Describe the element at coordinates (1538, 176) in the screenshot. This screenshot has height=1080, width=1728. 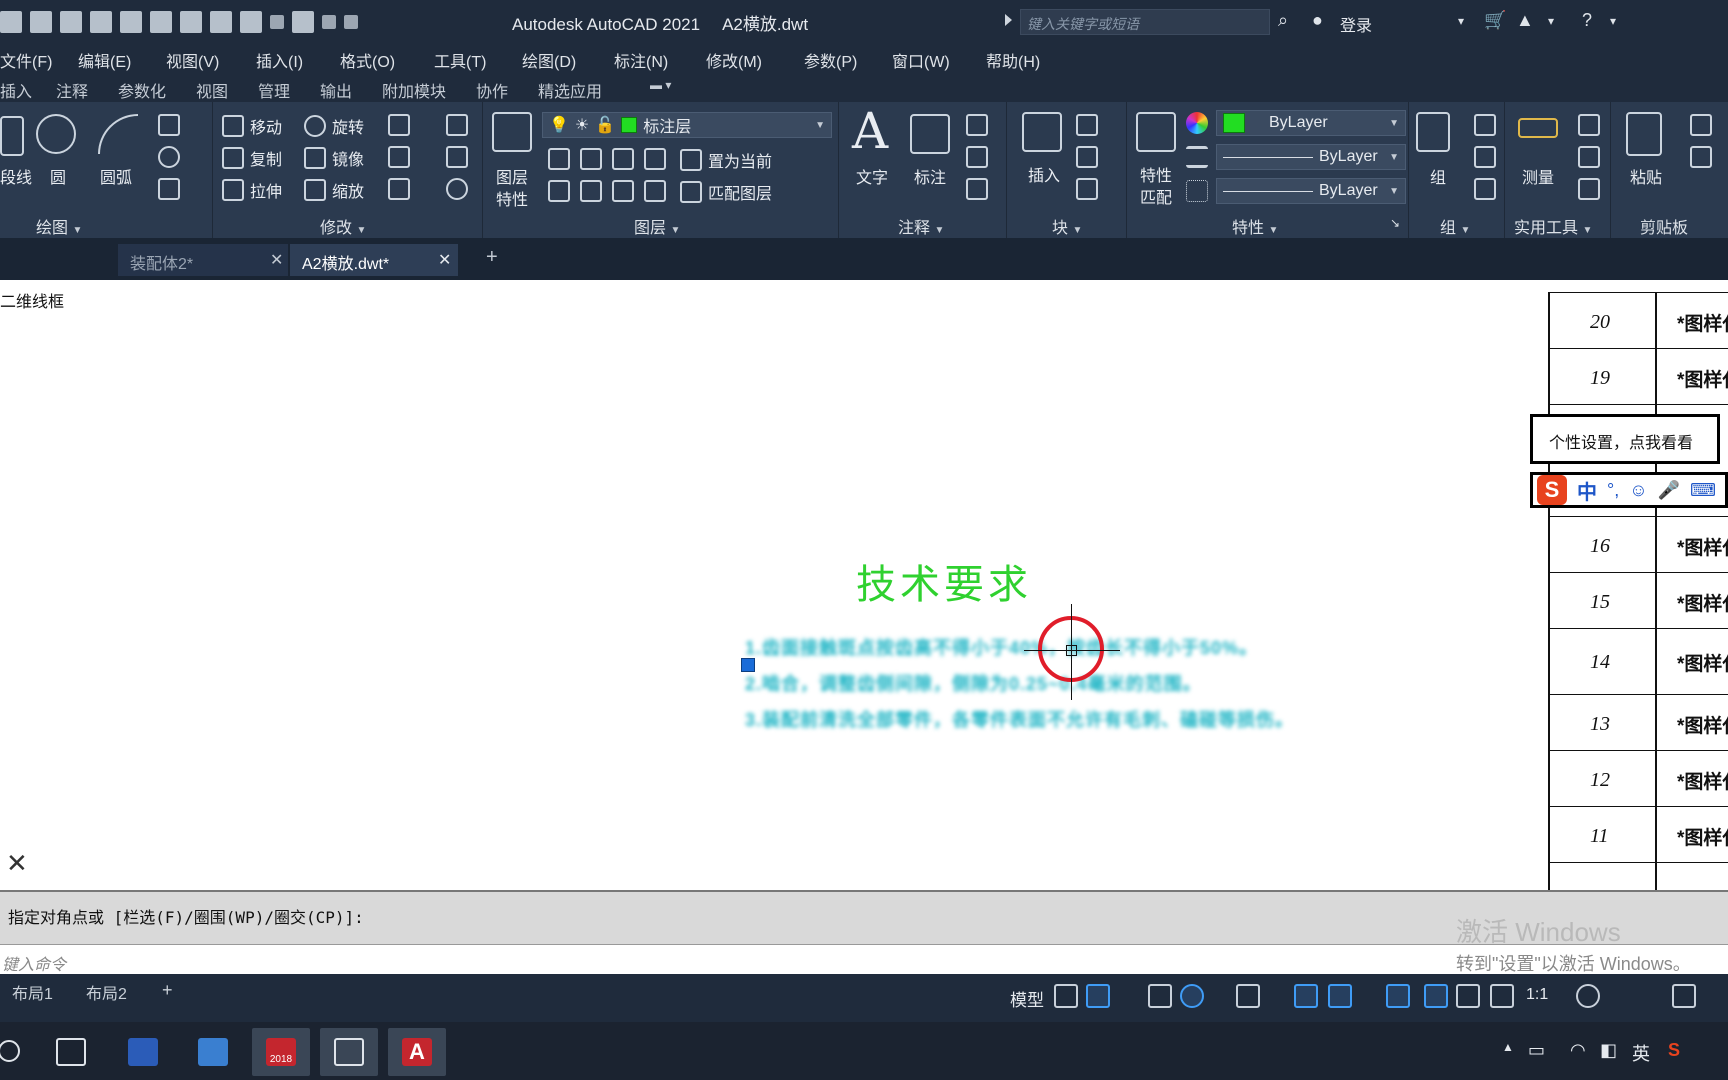
I see `measure-button: 测量` at that location.